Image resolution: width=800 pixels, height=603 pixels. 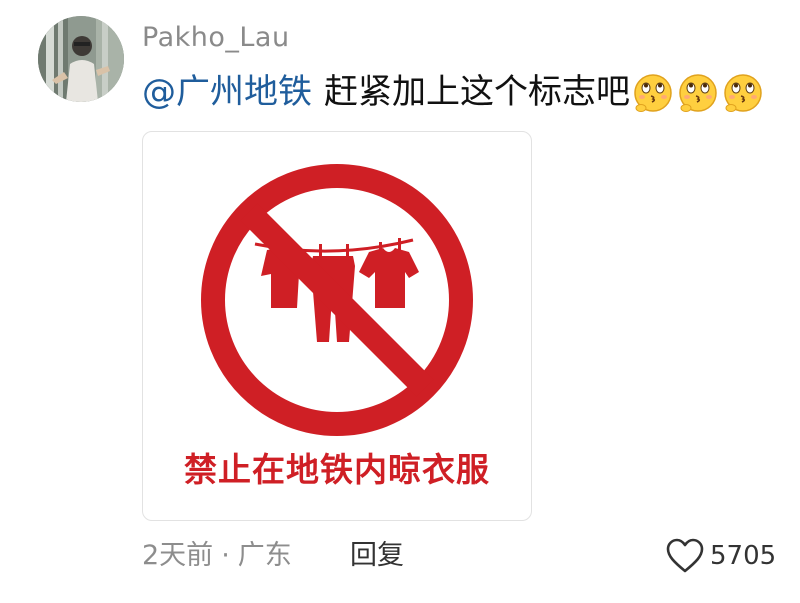 I want to click on like-button: 5705, so click(x=721, y=556).